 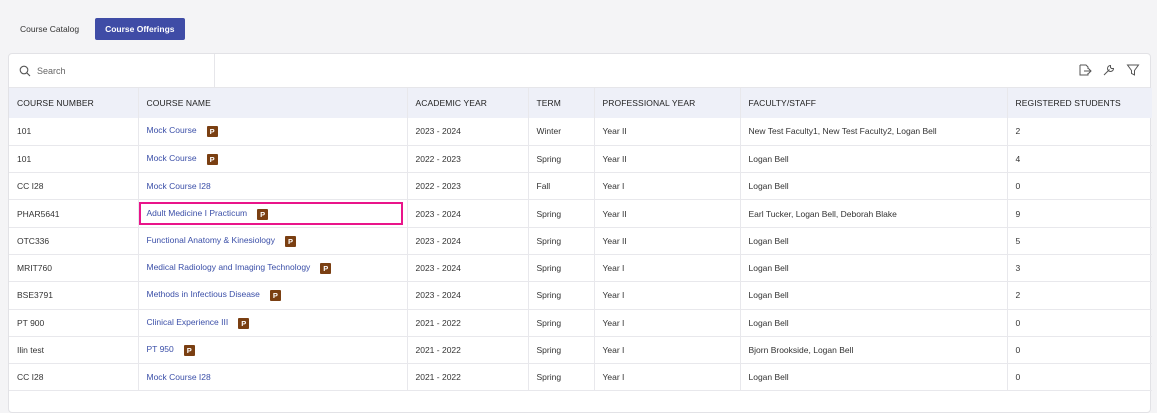 What do you see at coordinates (73, 268) in the screenshot?
I see `course-number-cell: MRIT760` at bounding box center [73, 268].